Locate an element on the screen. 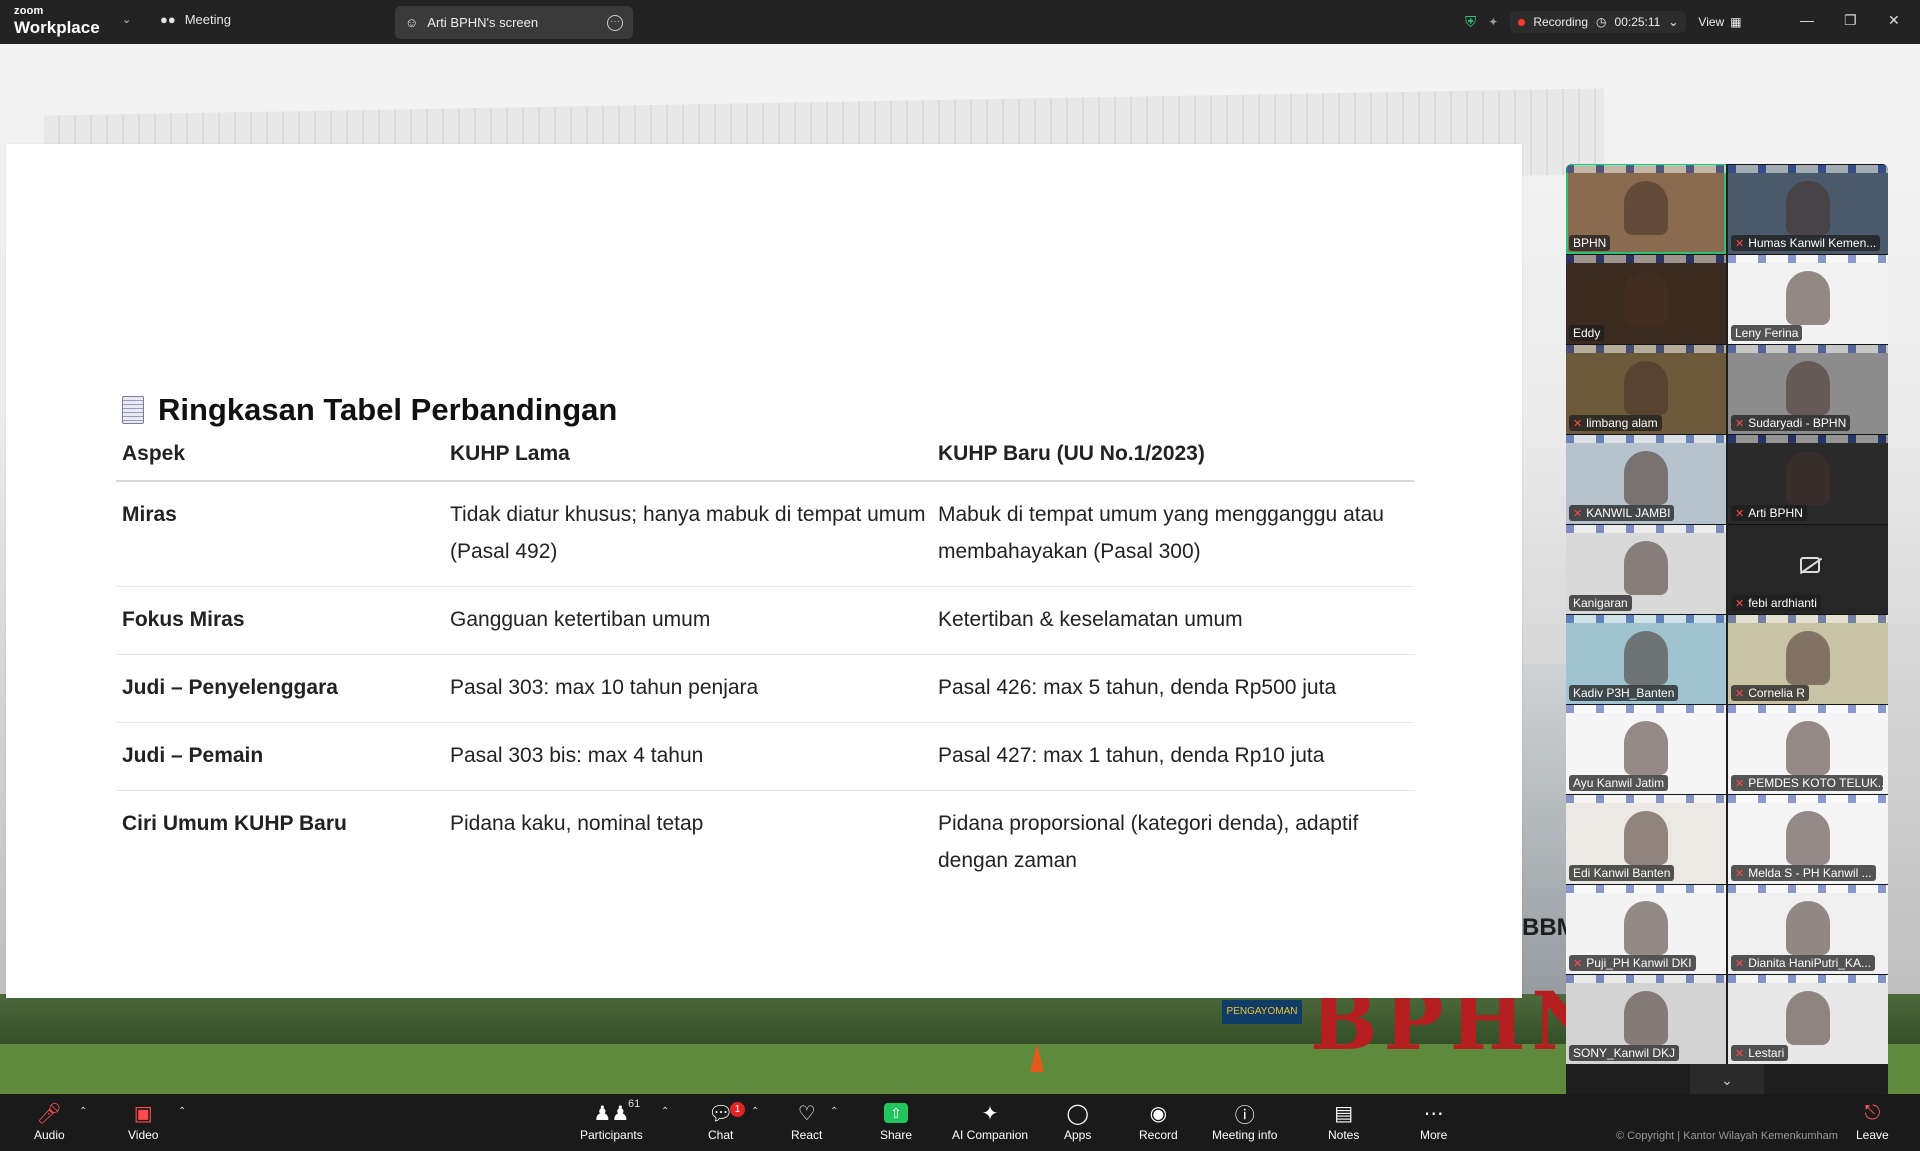  cell-aspek: Judi – Pemain is located at coordinates (280, 756).